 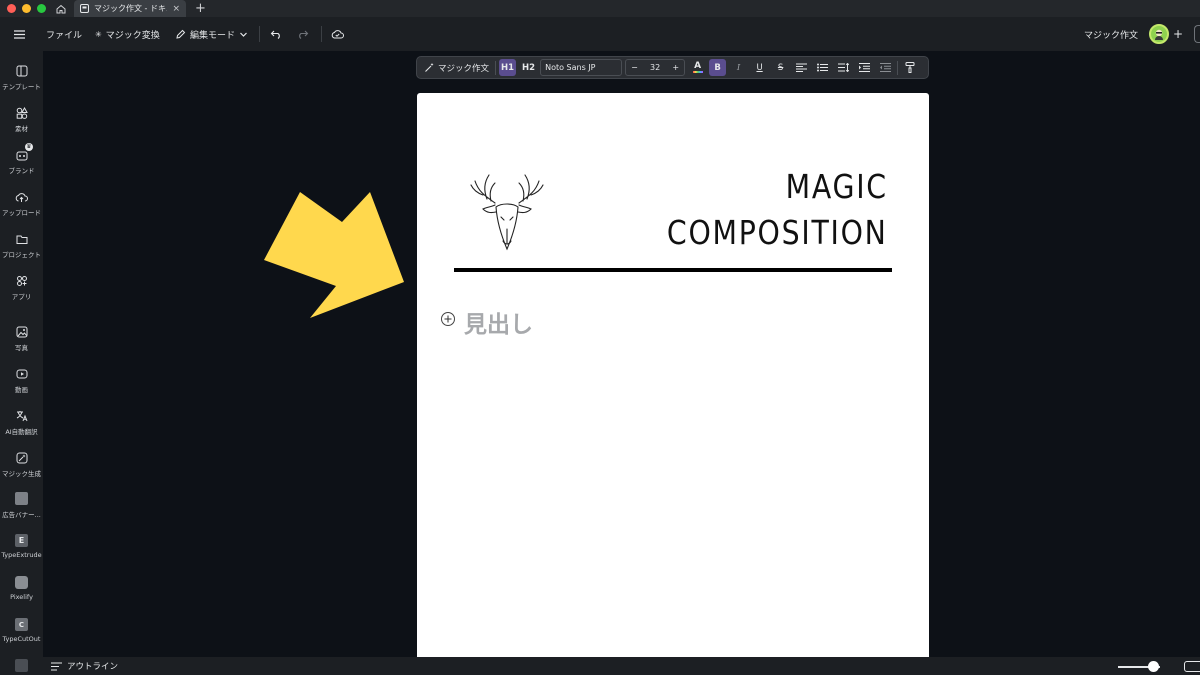 What do you see at coordinates (22, 113) in the screenshot?
I see `elements-icon` at bounding box center [22, 113].